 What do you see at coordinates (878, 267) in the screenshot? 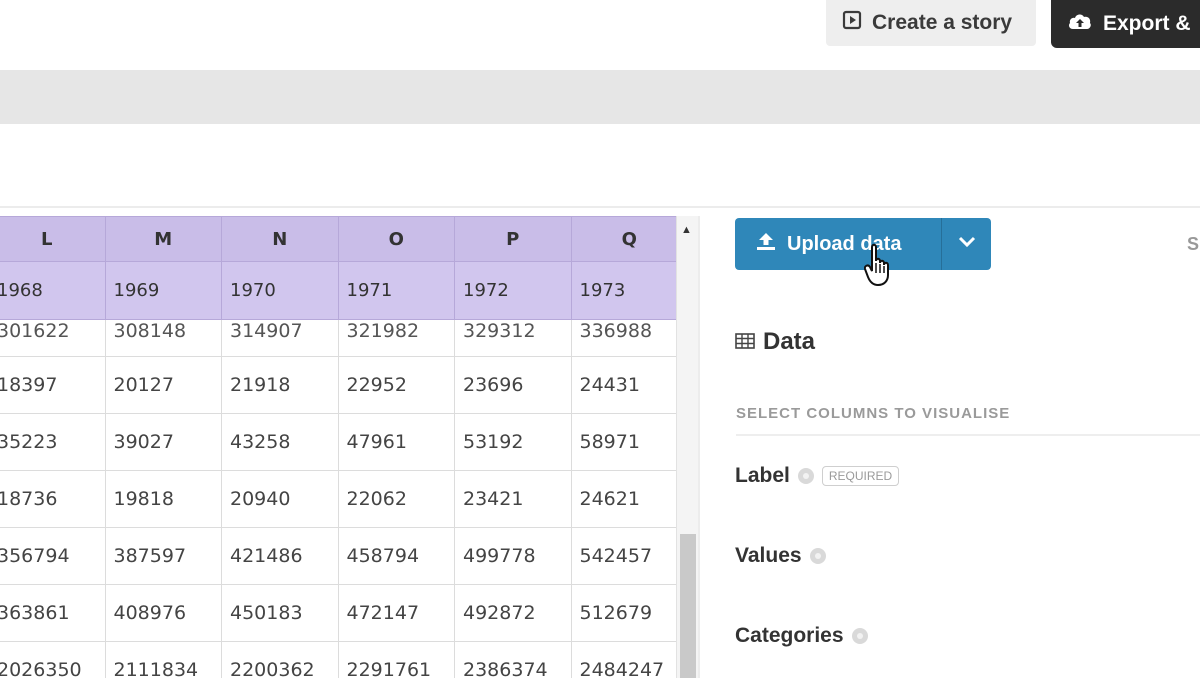
I see `hand-pointer-cursor-icon` at bounding box center [878, 267].